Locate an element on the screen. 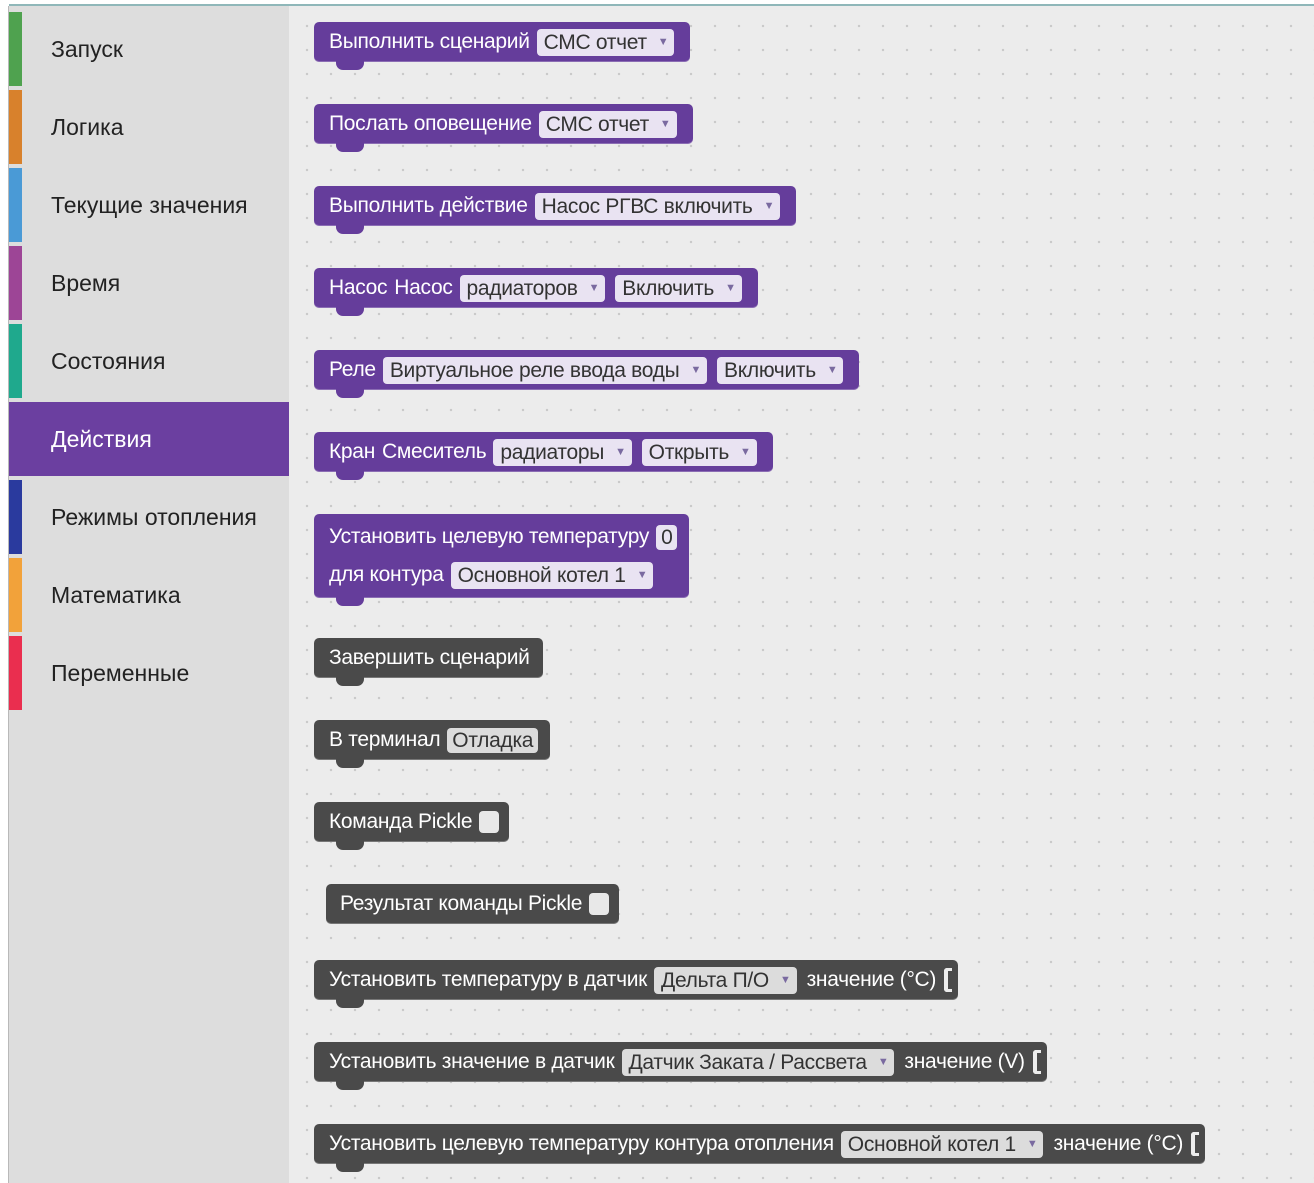  category-variables: Переменные is located at coordinates (149, 673).